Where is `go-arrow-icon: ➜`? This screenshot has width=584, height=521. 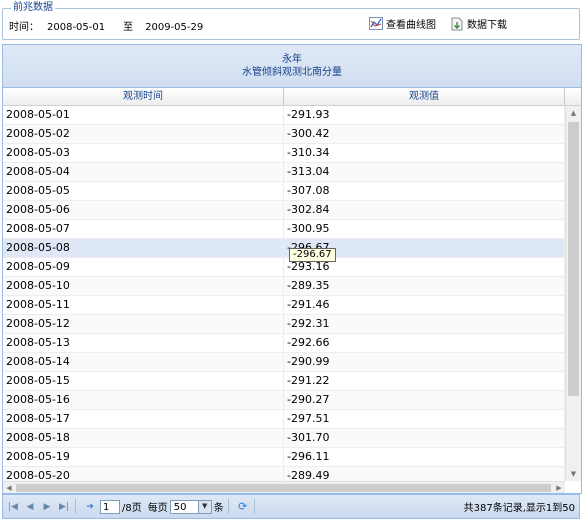
go-arrow-icon: ➜ is located at coordinates (90, 507).